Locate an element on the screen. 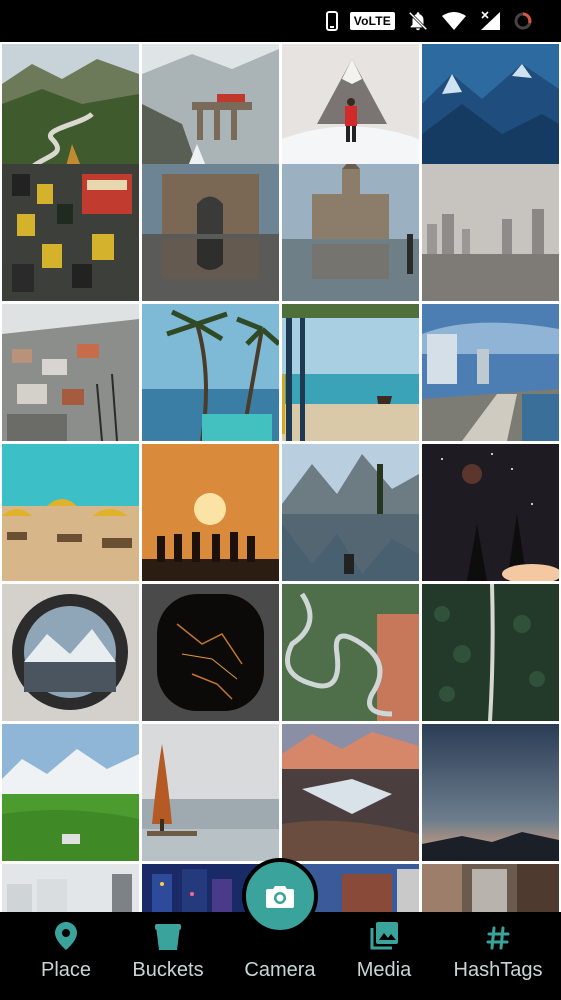 Image resolution: width=561 pixels, height=1000 pixels. nav-label-media: Media is located at coordinates (384, 970).